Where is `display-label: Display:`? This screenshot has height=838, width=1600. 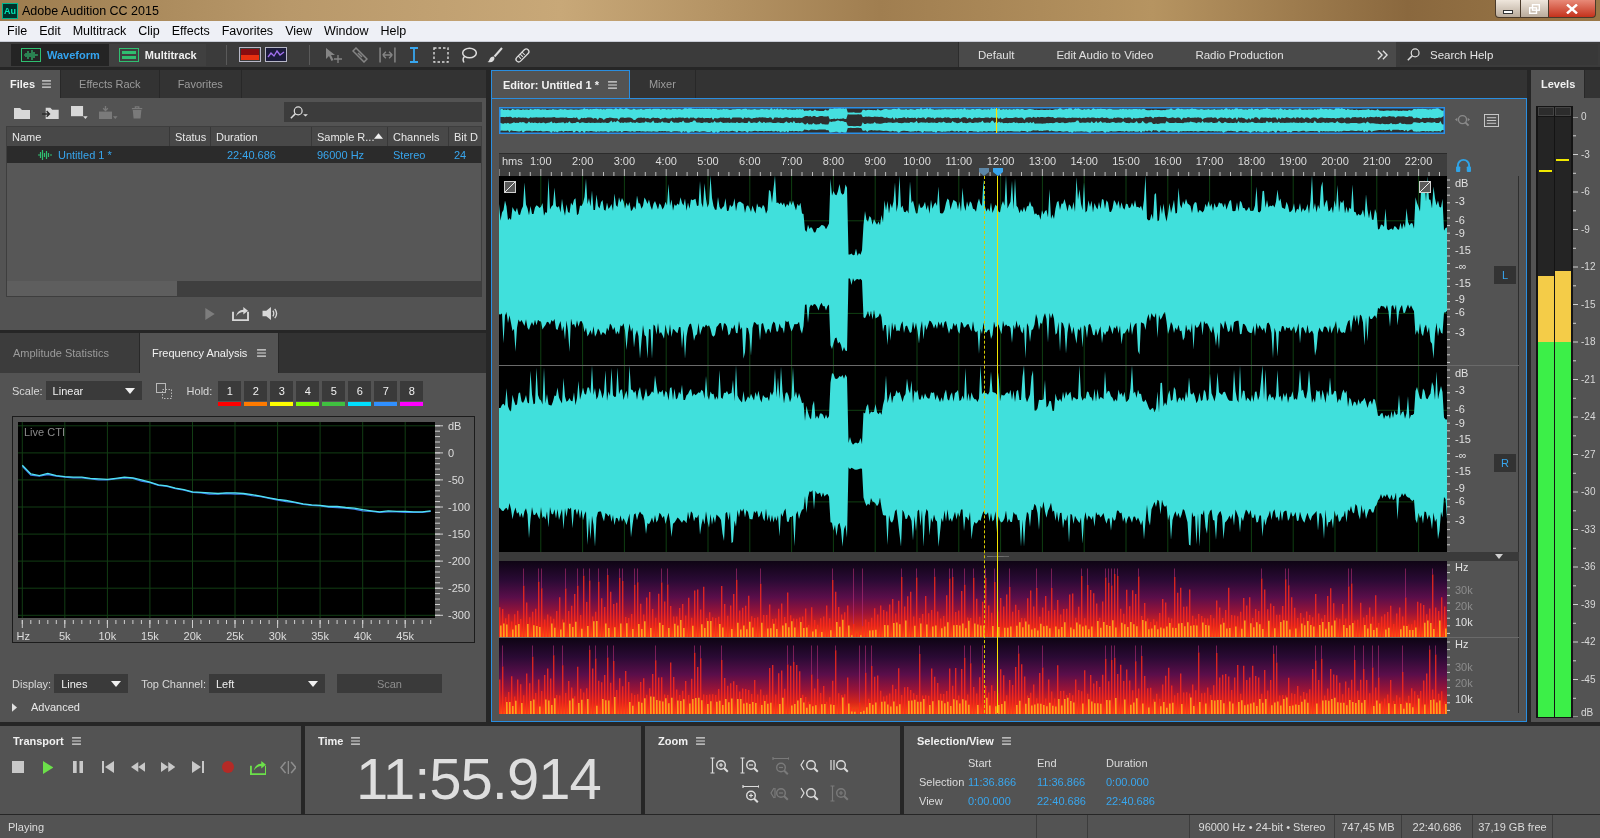
display-label: Display: is located at coordinates (32, 684).